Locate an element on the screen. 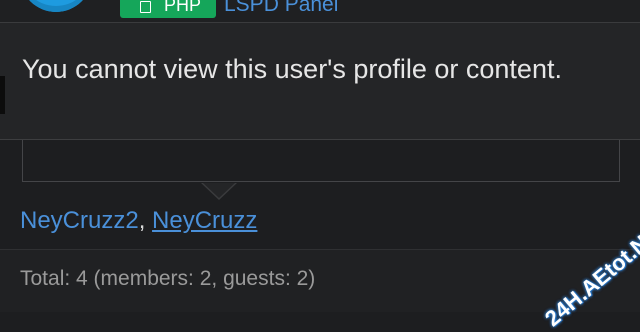 This screenshot has height=332, width=640. prefix-badge: PHP is located at coordinates (168, 9).